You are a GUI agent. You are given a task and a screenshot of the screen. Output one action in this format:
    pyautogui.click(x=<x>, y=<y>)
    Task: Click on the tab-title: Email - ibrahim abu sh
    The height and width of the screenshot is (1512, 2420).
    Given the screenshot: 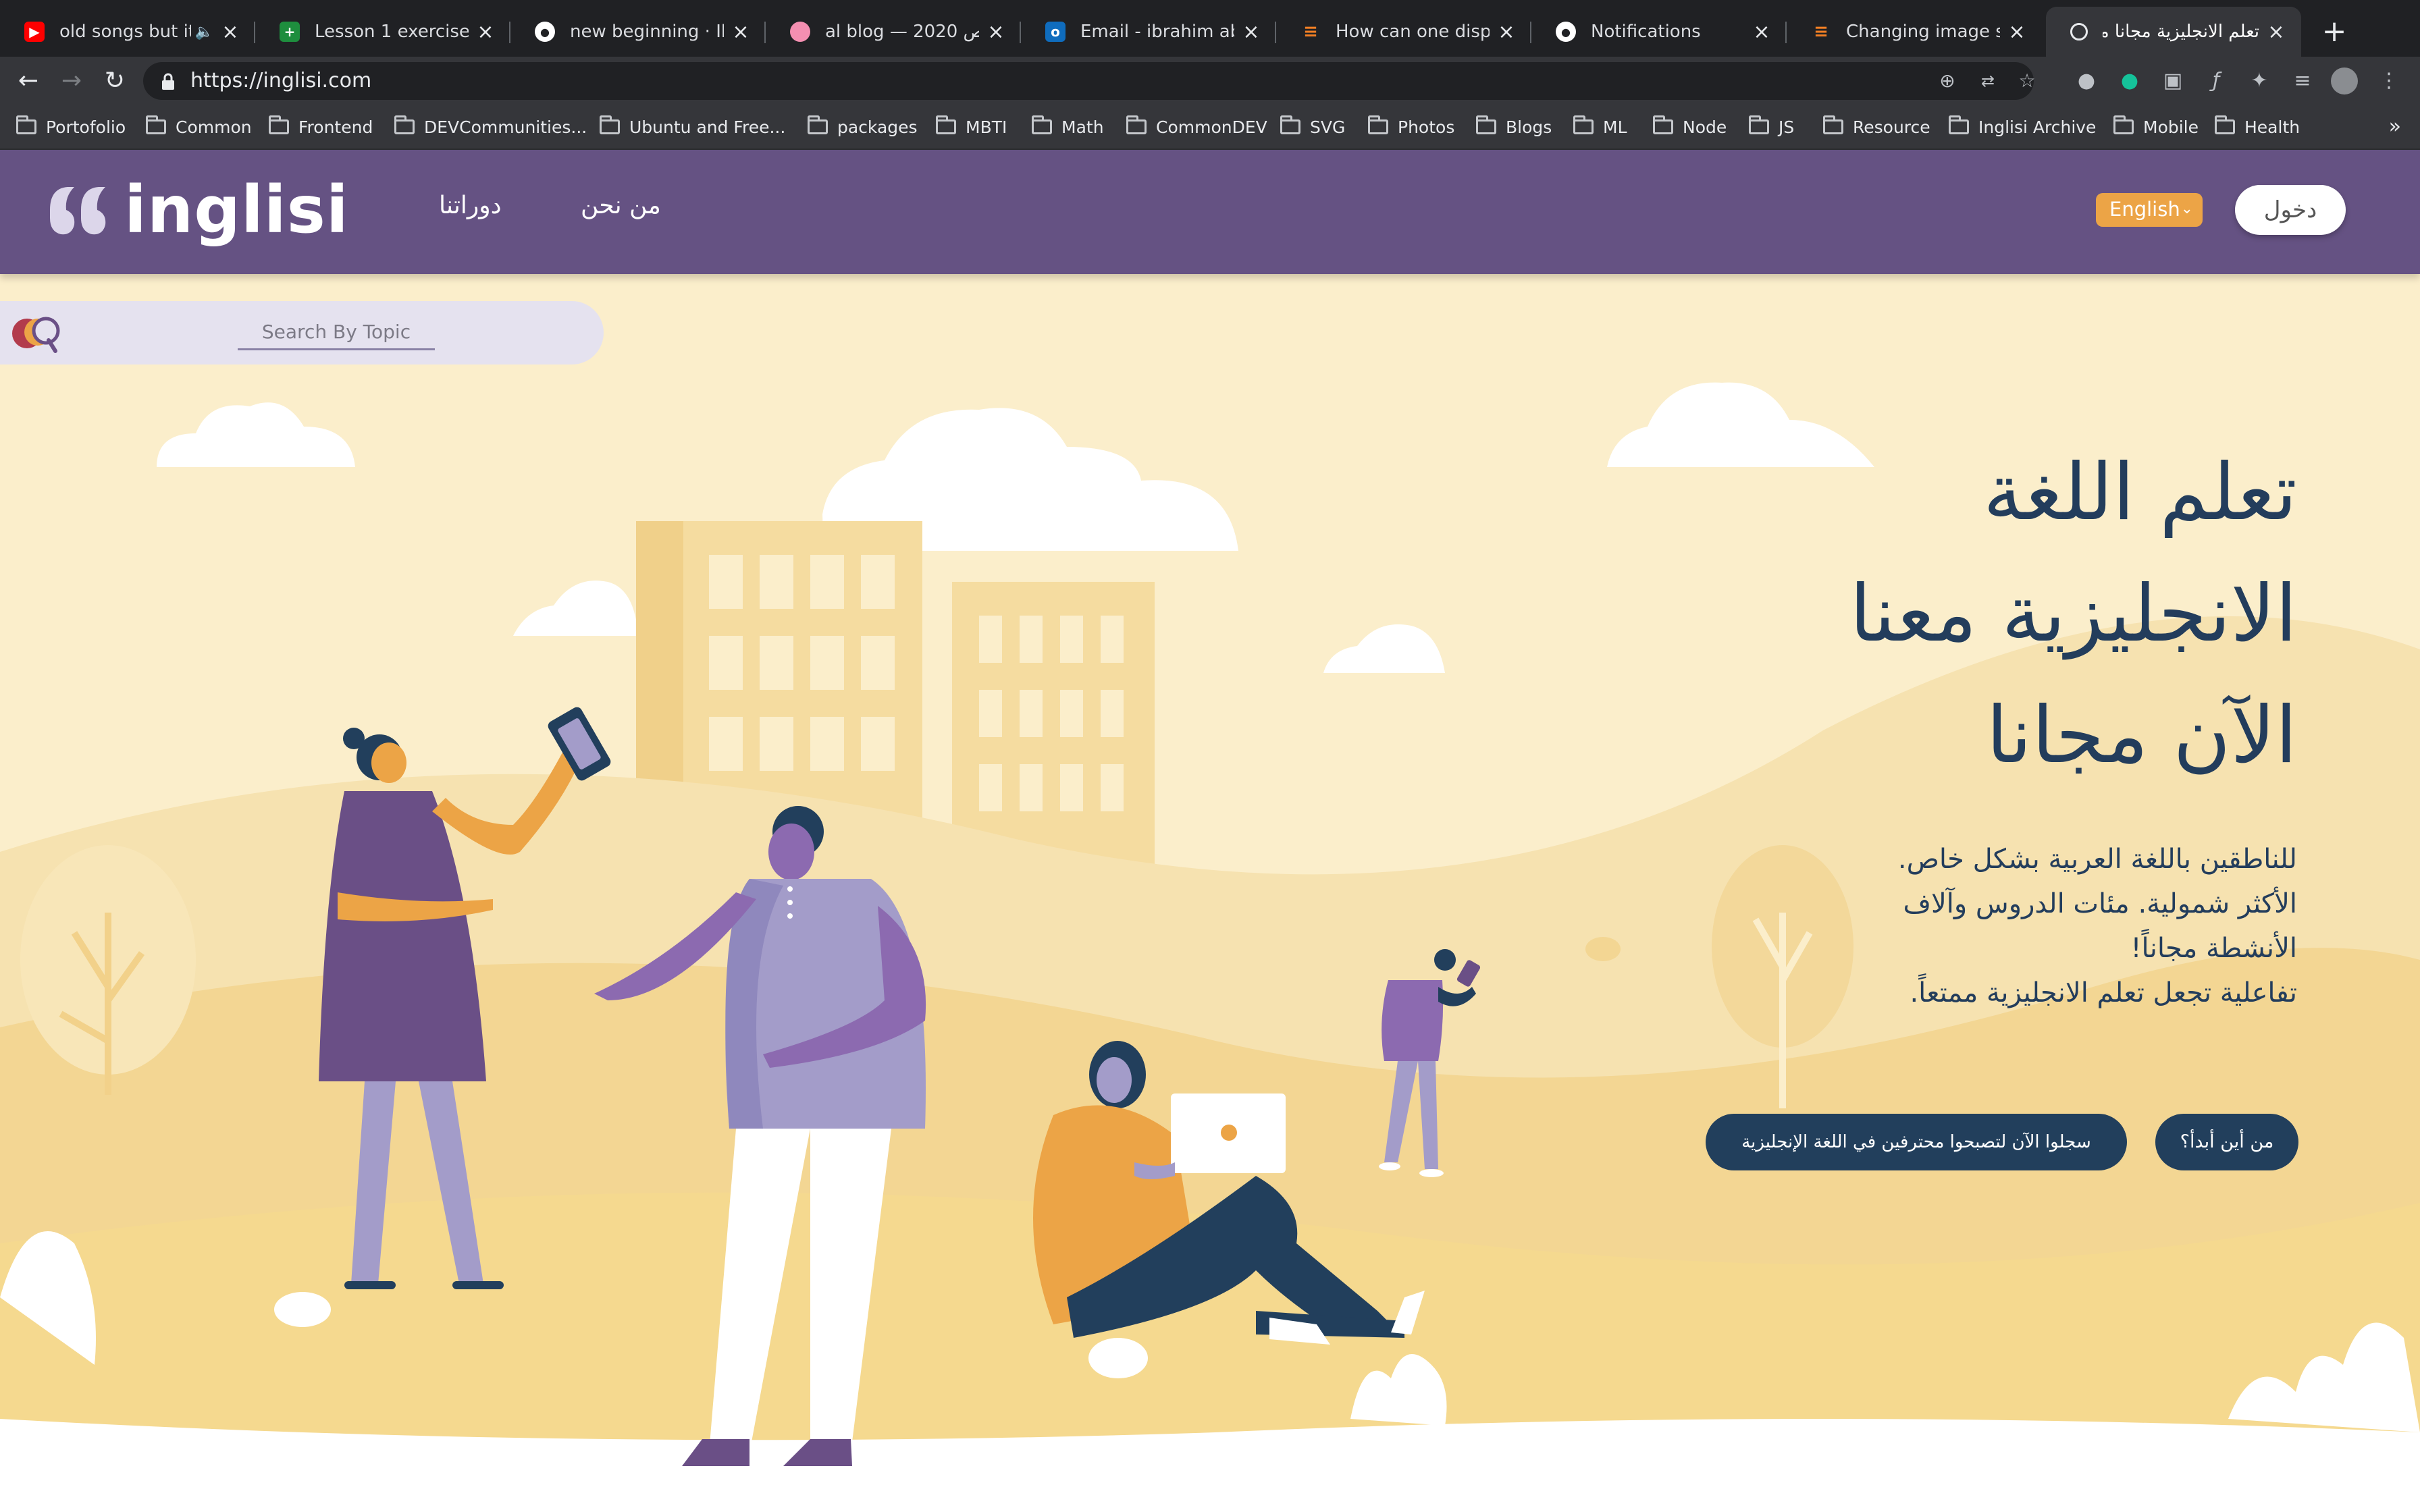 What is the action you would take?
    pyautogui.click(x=1157, y=32)
    